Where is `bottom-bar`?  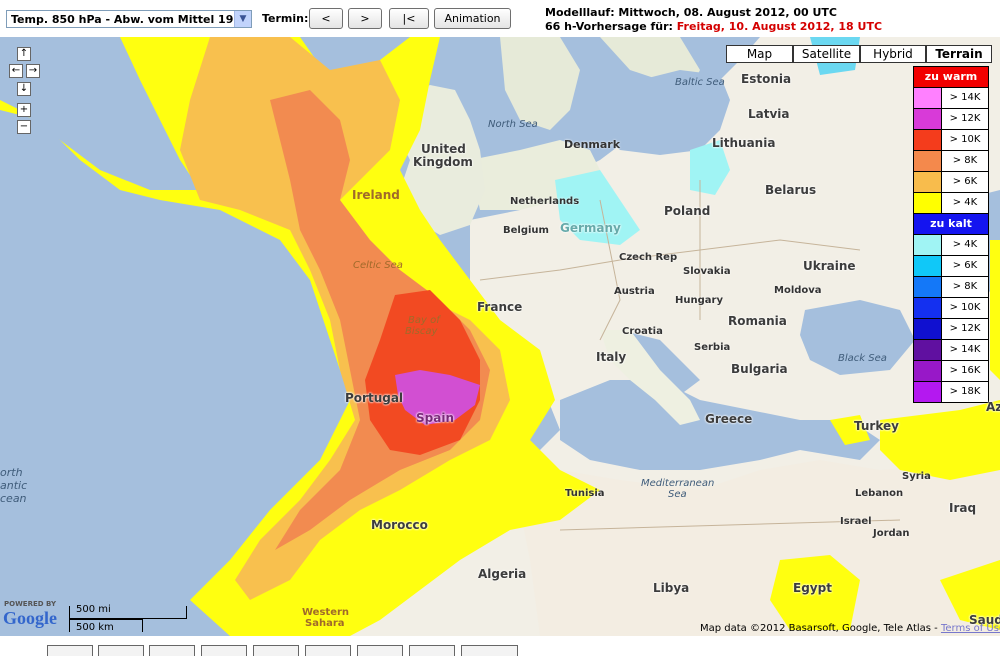 bottom-bar is located at coordinates (500, 646).